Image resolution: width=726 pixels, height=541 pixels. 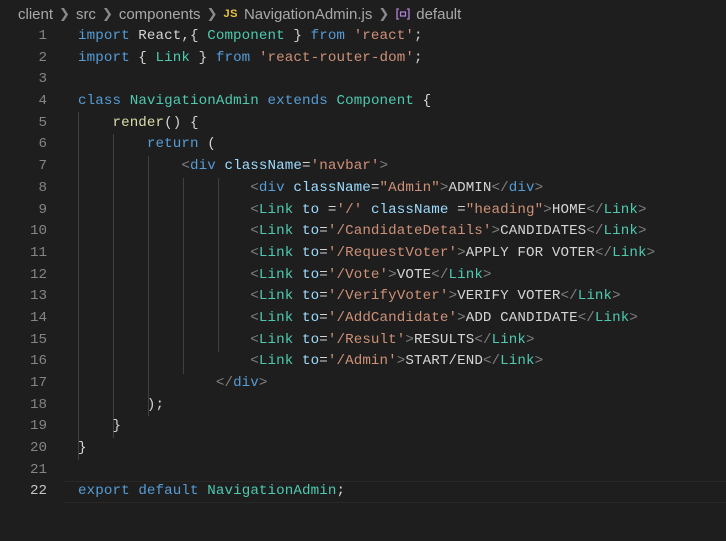 I want to click on code-token: default, so click(x=168, y=491).